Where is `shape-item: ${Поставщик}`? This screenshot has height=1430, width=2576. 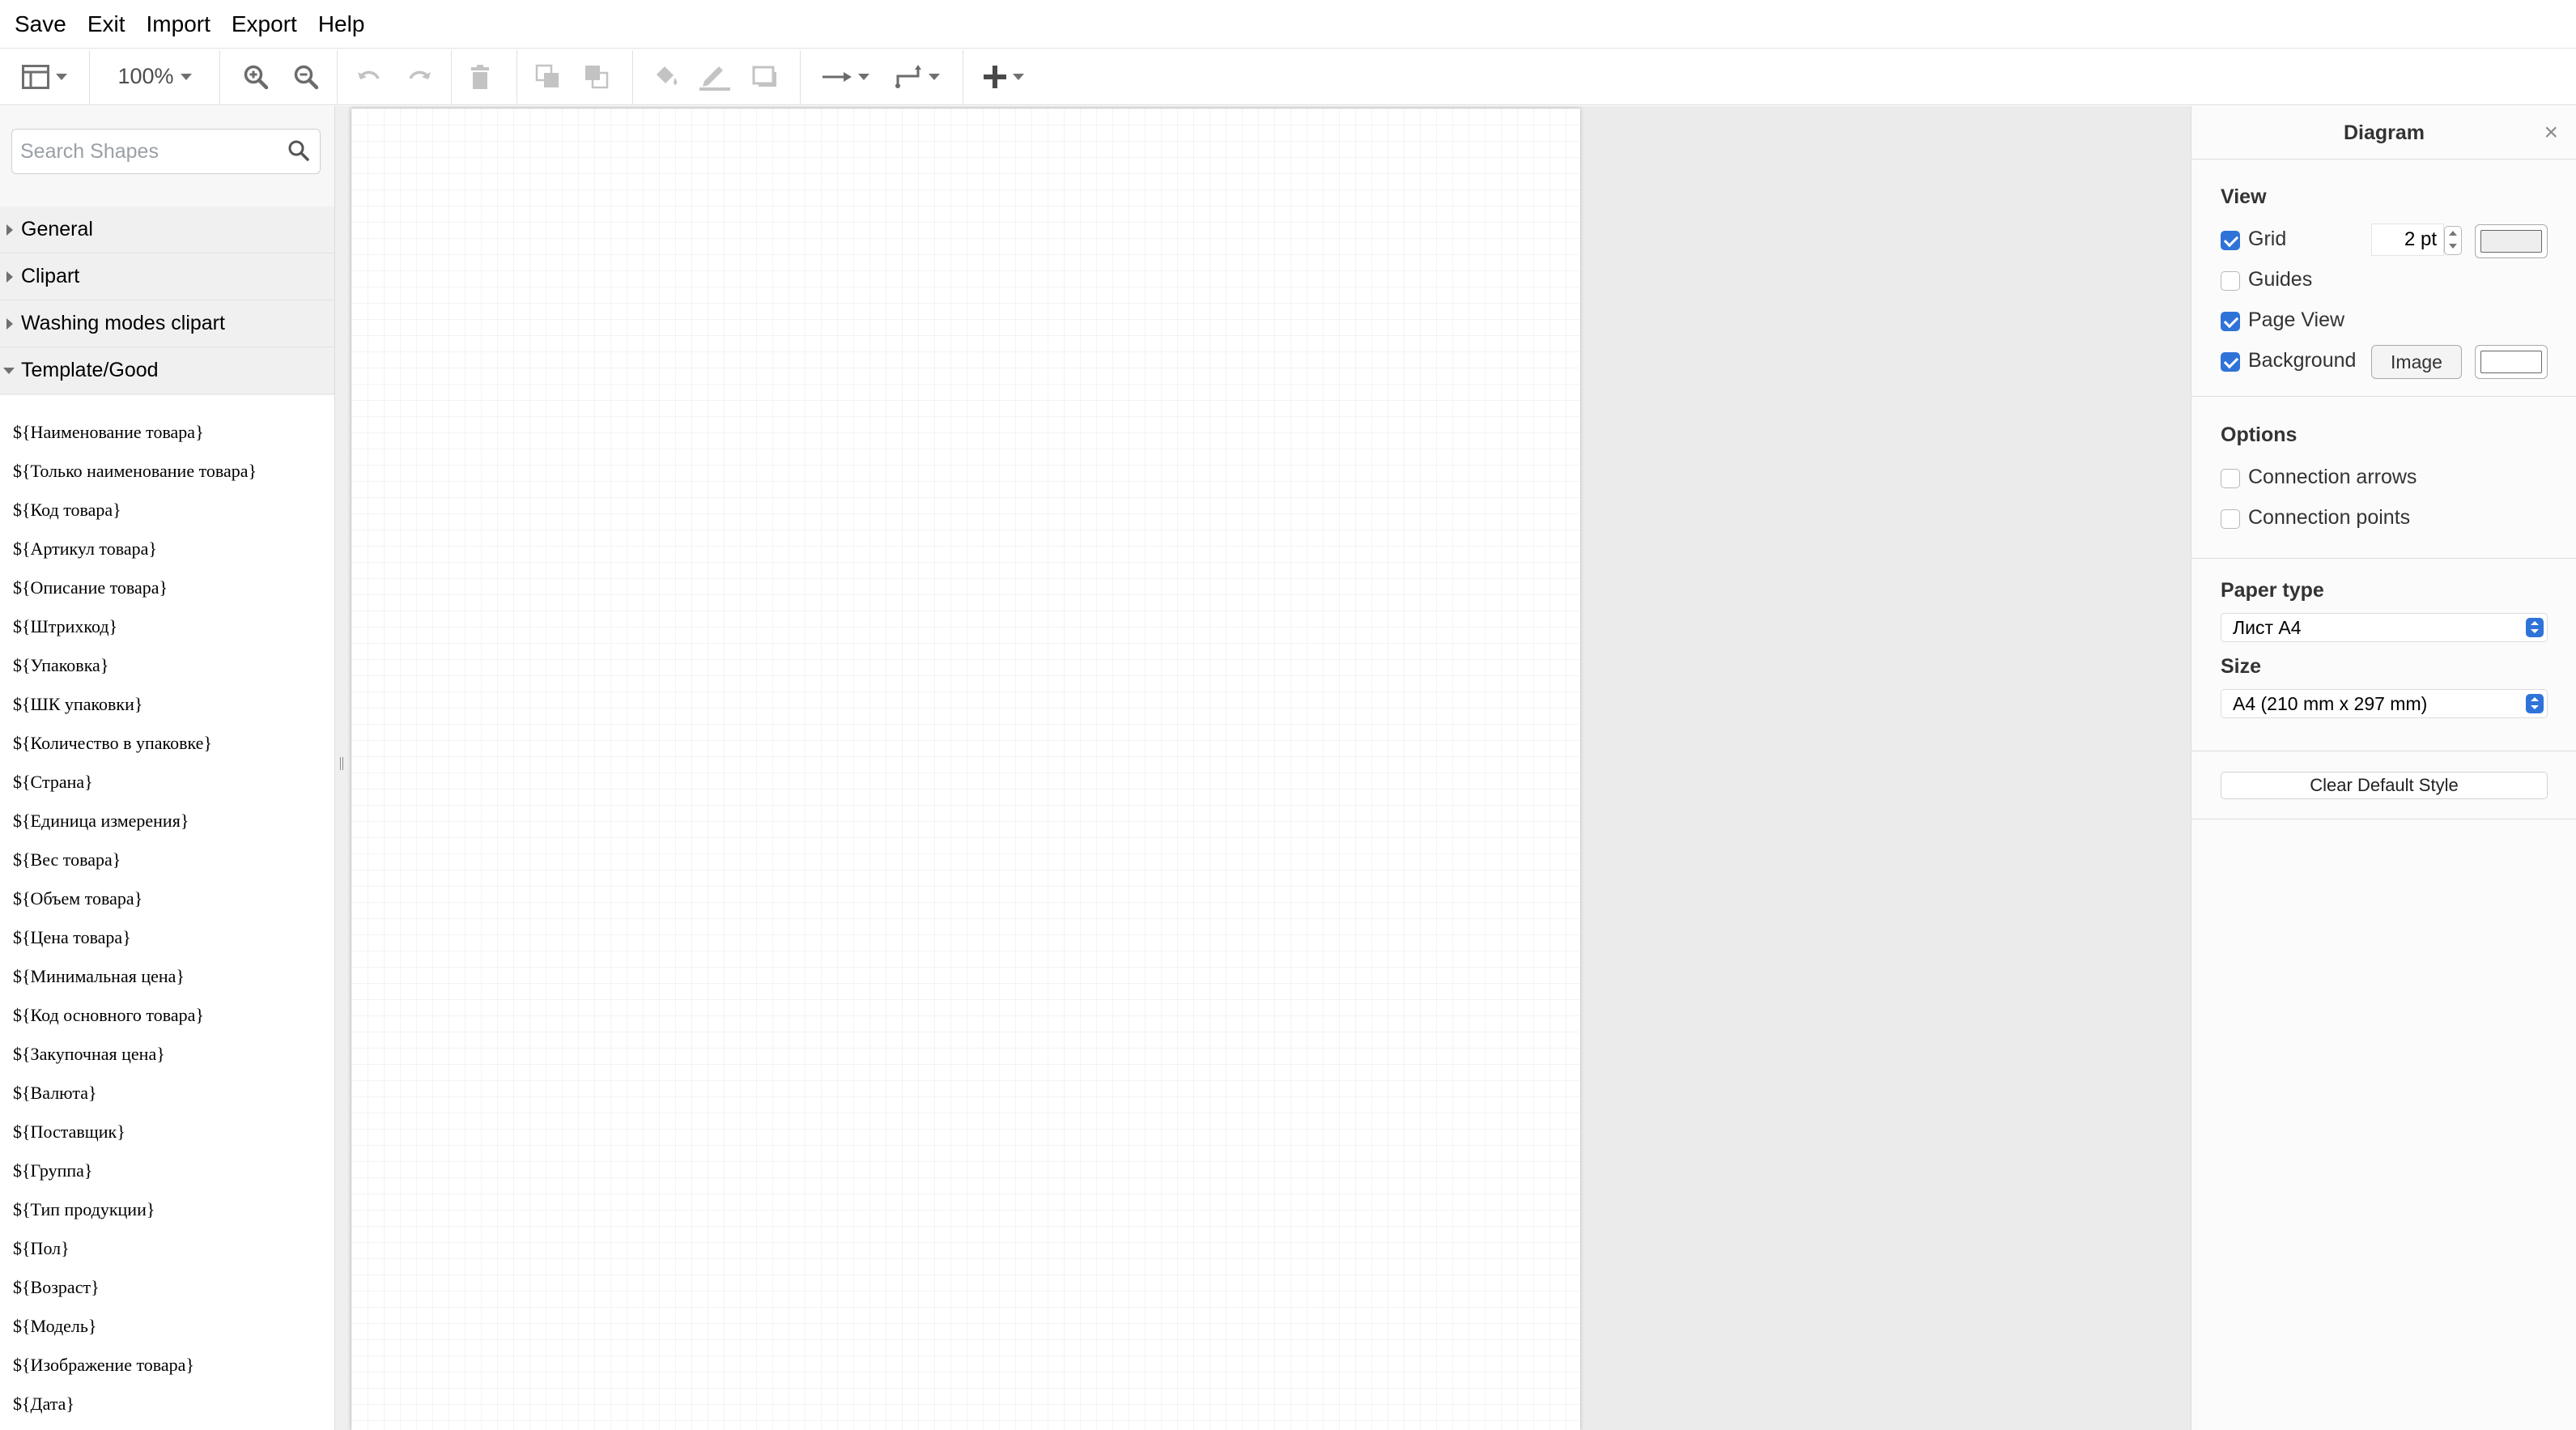
shape-item: ${Поставщик} is located at coordinates (69, 1132).